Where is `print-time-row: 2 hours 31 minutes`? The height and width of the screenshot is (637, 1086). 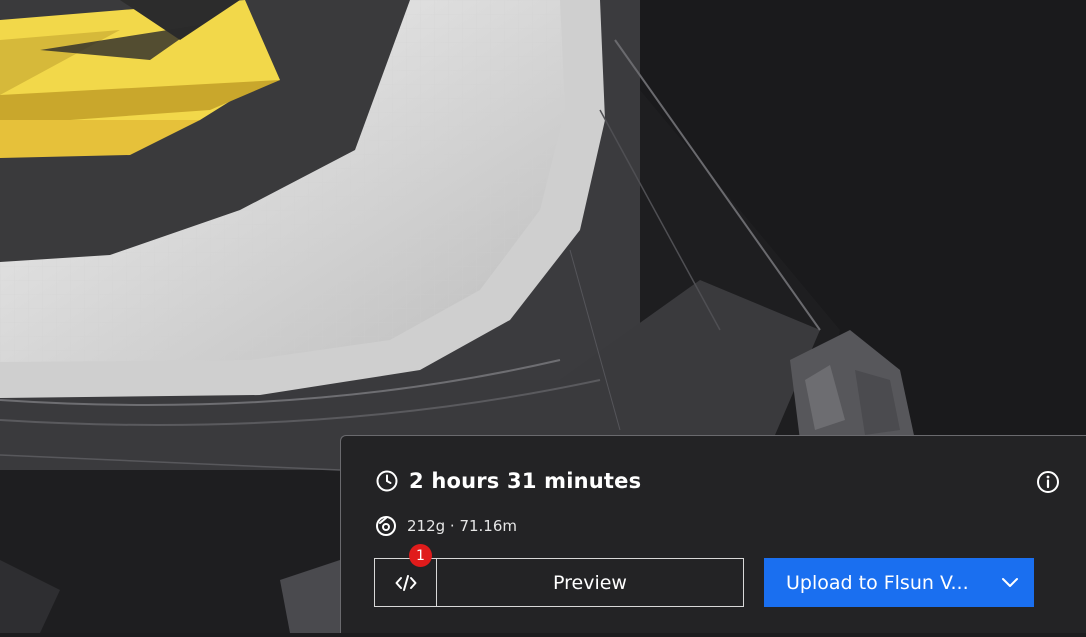
print-time-row: 2 hours 31 minutes is located at coordinates (508, 481).